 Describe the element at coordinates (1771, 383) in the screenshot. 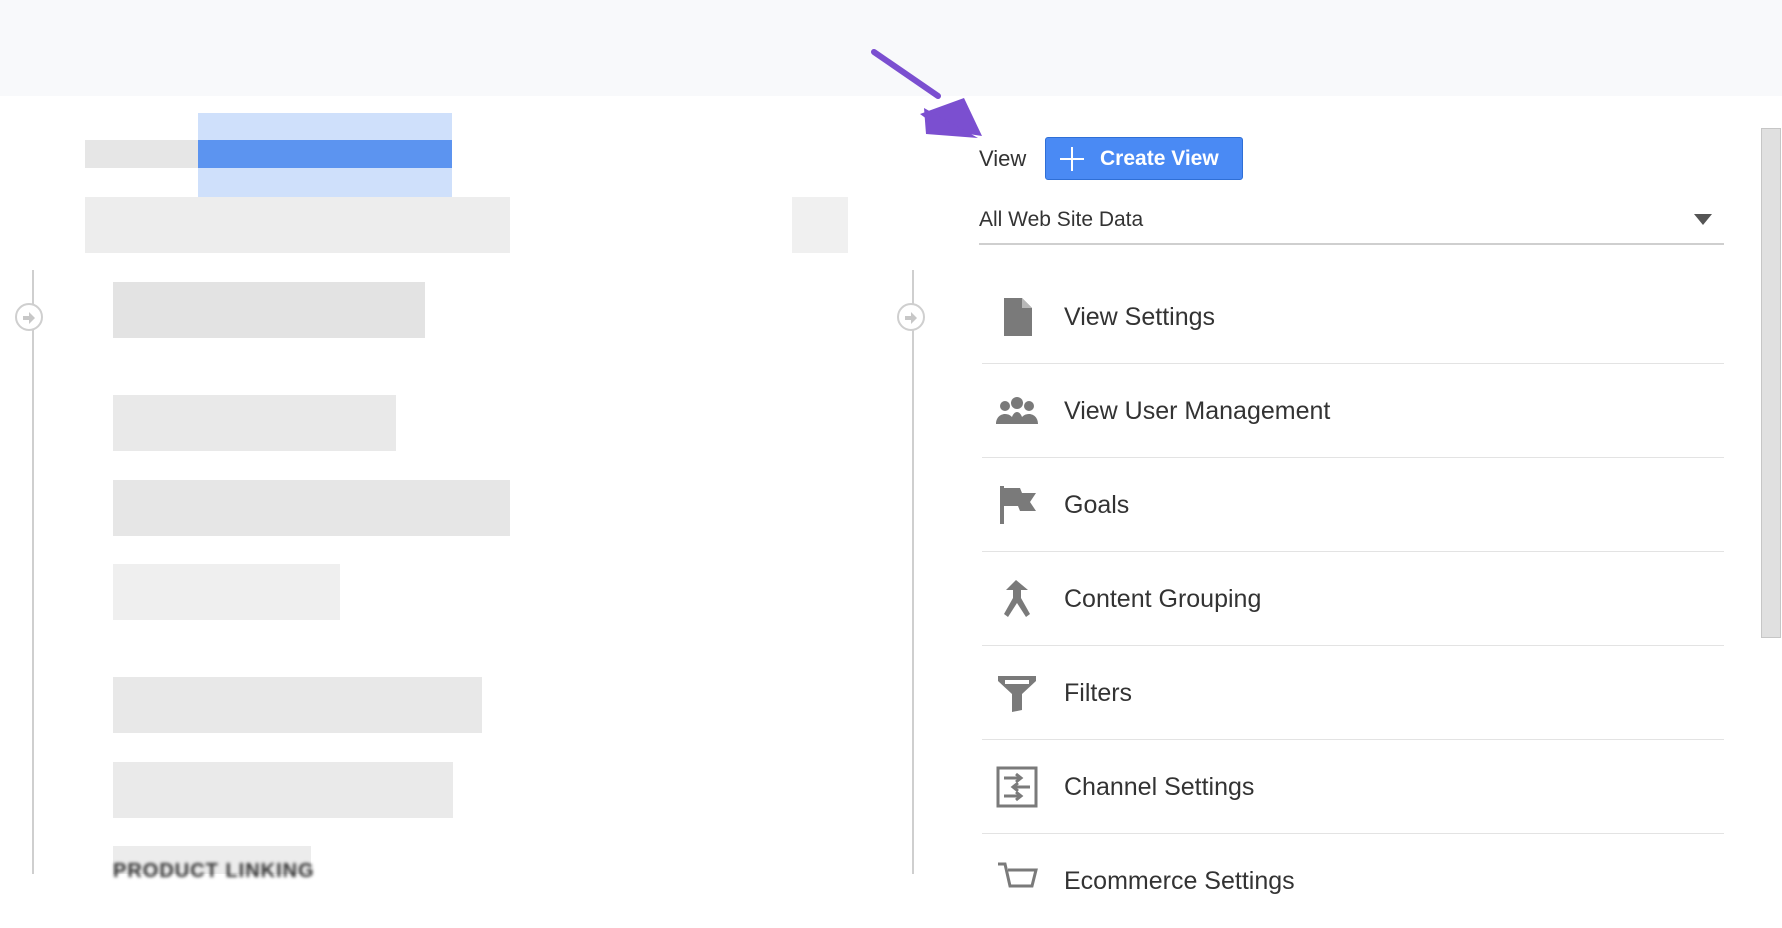

I see `scrollbar-thumb` at that location.